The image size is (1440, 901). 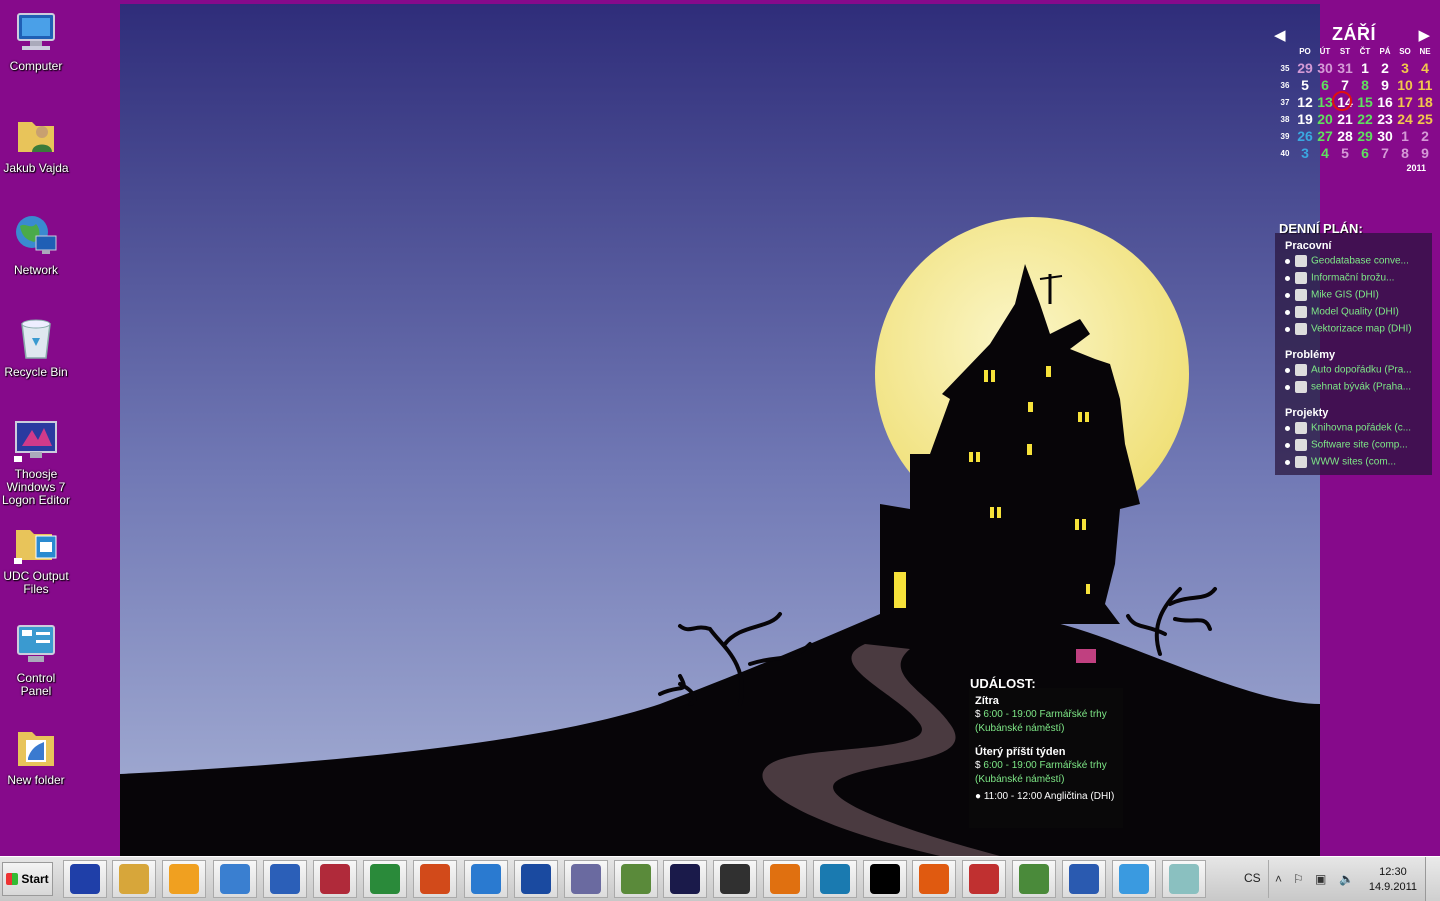 I want to click on calendar-day: 22, so click(x=1365, y=119).